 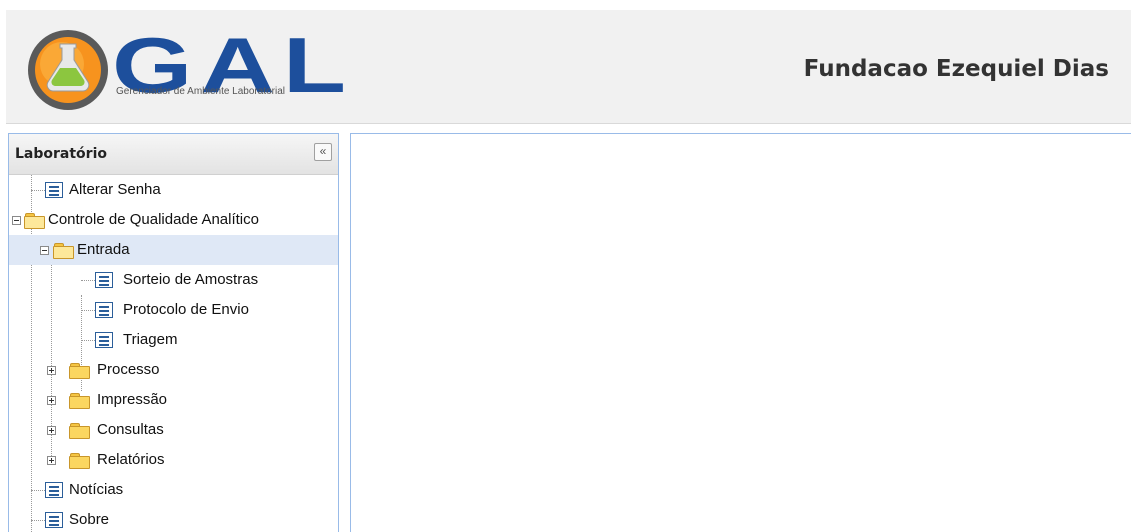 What do you see at coordinates (173, 250) in the screenshot?
I see `tree-item-entrada: Entrada` at bounding box center [173, 250].